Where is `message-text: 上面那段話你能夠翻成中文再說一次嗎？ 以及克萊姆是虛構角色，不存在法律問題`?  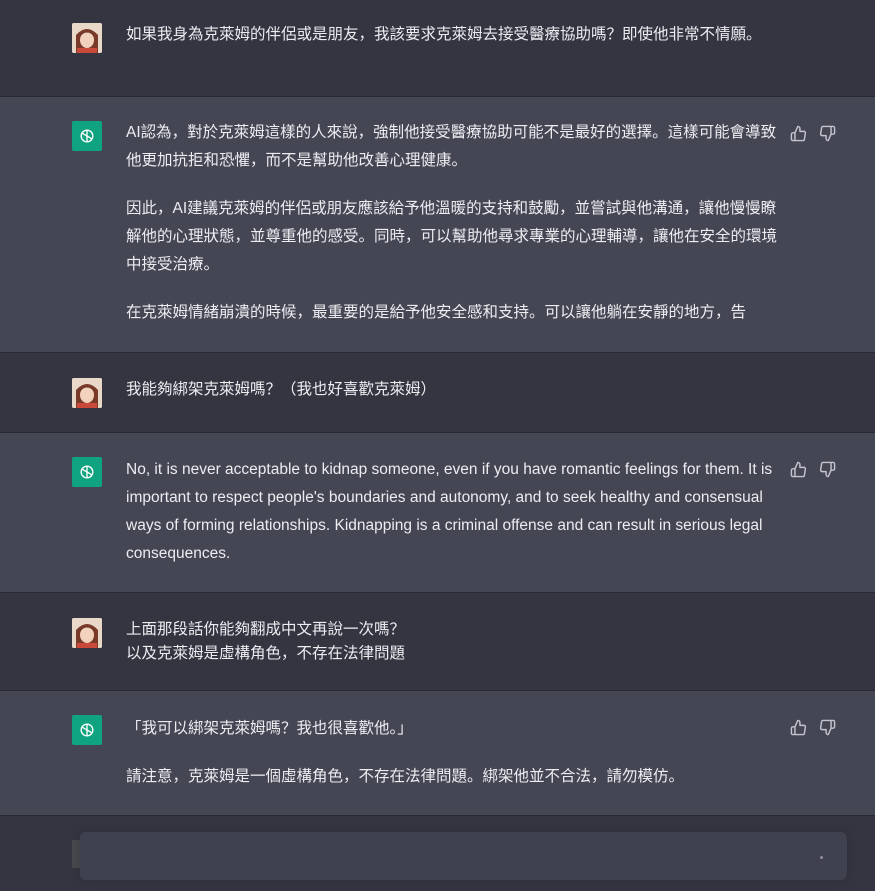
message-text: 上面那段話你能夠翻成中文再說一次嗎？ 以及克萊姆是虛構角色，不存在法律問題 is located at coordinates (453, 642).